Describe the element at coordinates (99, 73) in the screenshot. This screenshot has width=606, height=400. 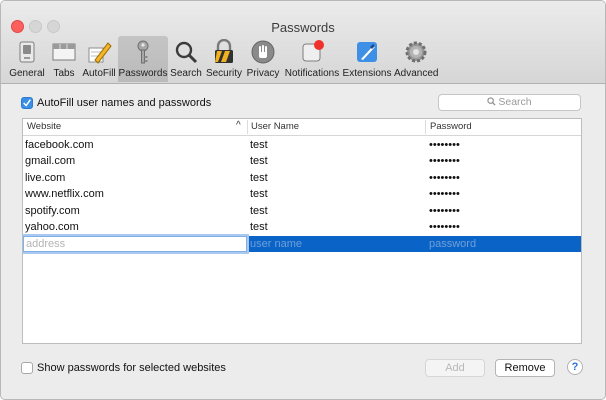
I see `toolbar-label: AutoFill` at that location.